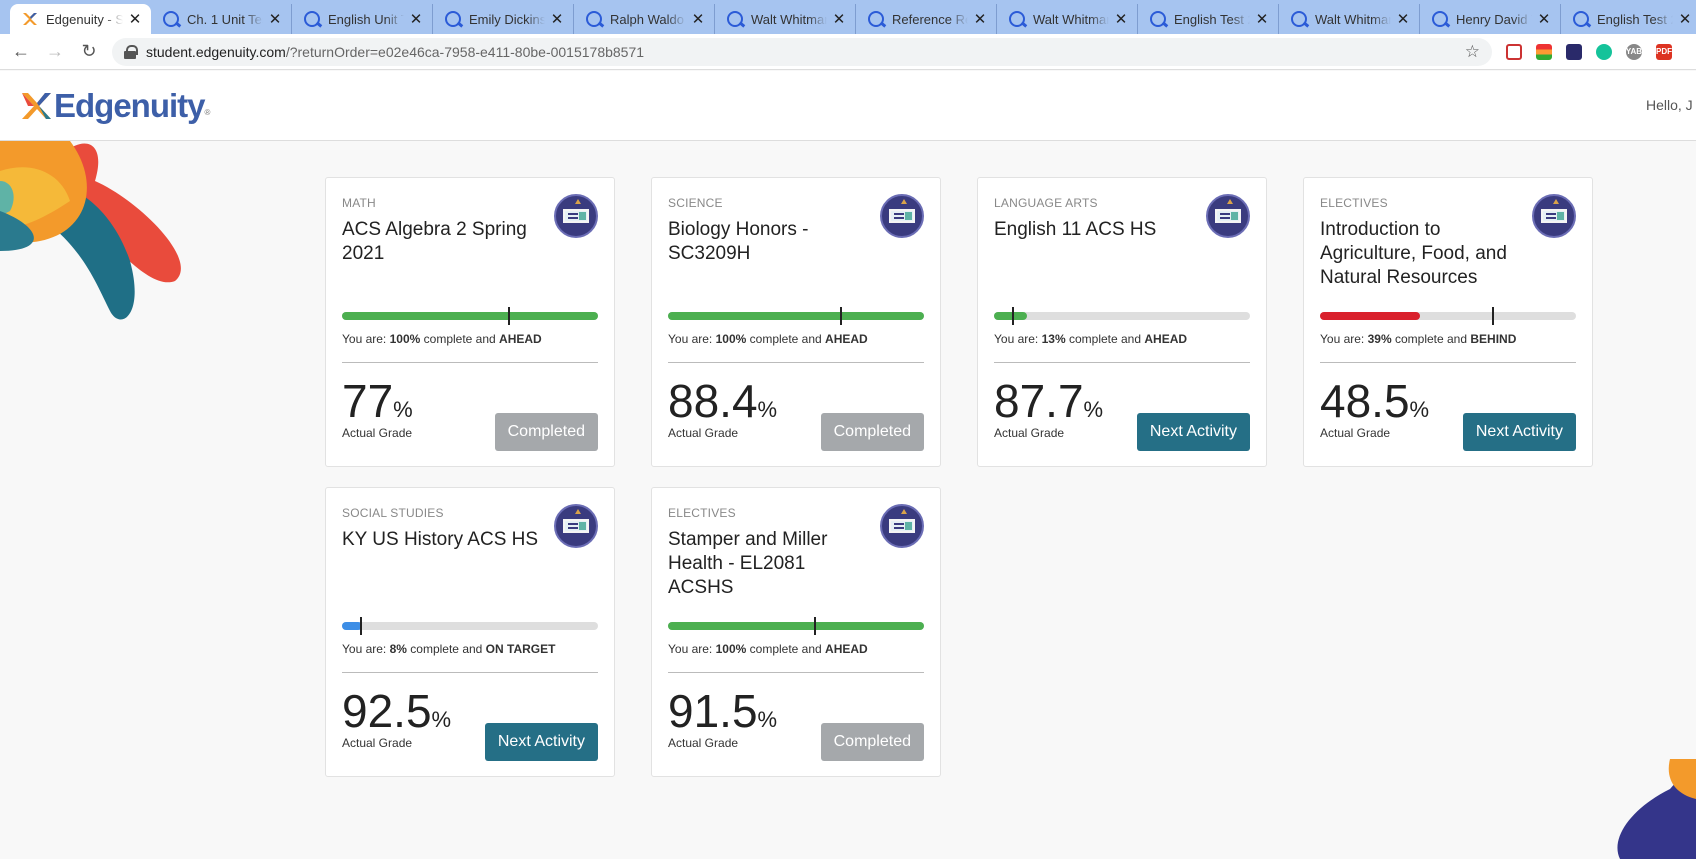 Image resolution: width=1696 pixels, height=859 pixels. I want to click on grammarly-extension-icon, so click(1604, 51).